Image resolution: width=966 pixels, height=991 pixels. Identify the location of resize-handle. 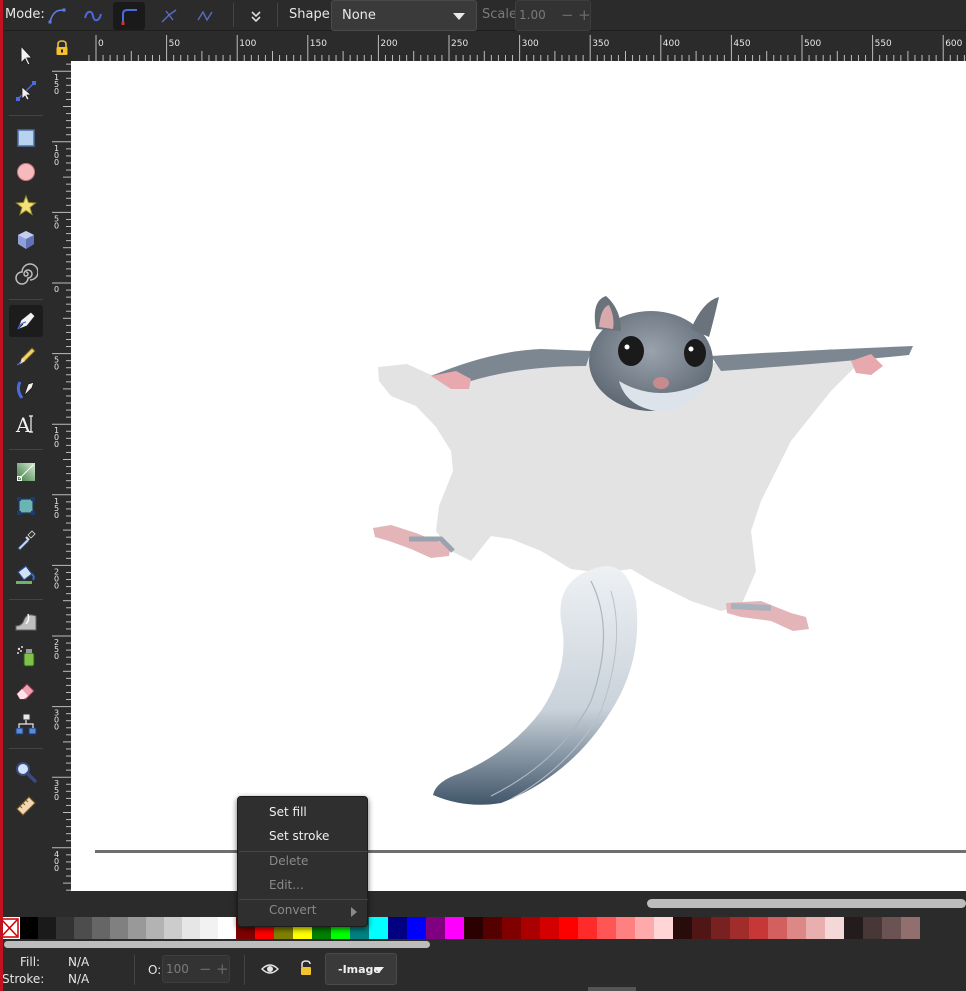
(612, 989).